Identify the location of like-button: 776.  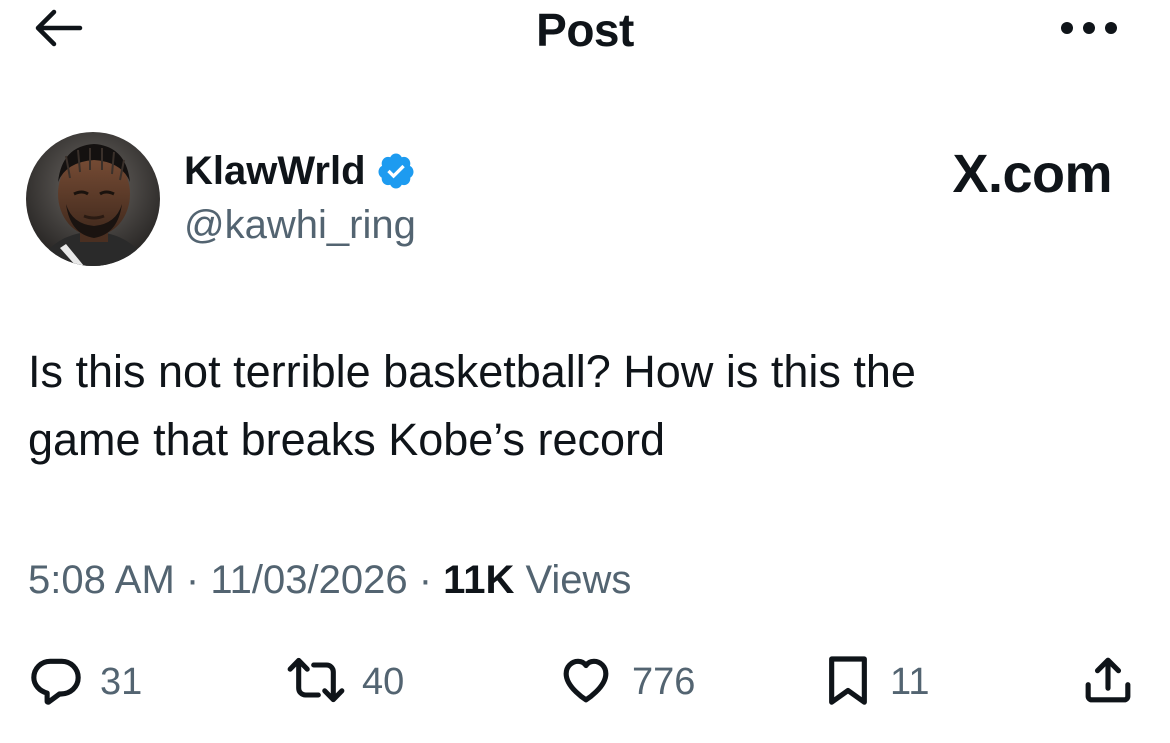
(625, 682).